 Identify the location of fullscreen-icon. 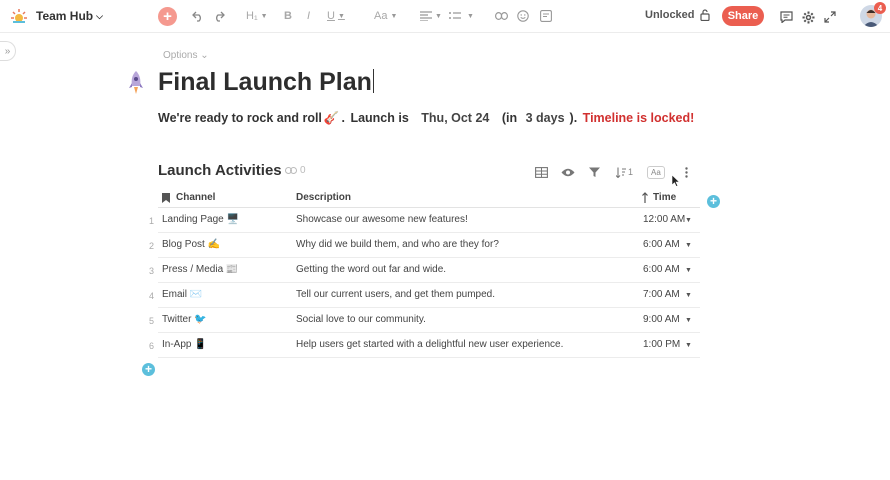
(830, 17).